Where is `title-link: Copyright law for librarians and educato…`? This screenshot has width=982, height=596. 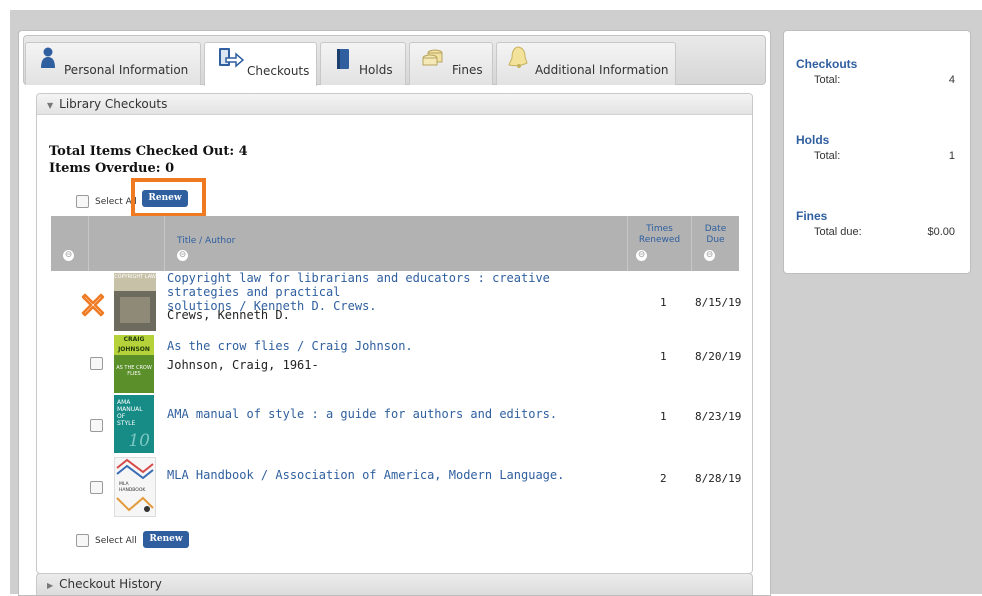
title-link: Copyright law for librarians and educato… is located at coordinates (392, 292).